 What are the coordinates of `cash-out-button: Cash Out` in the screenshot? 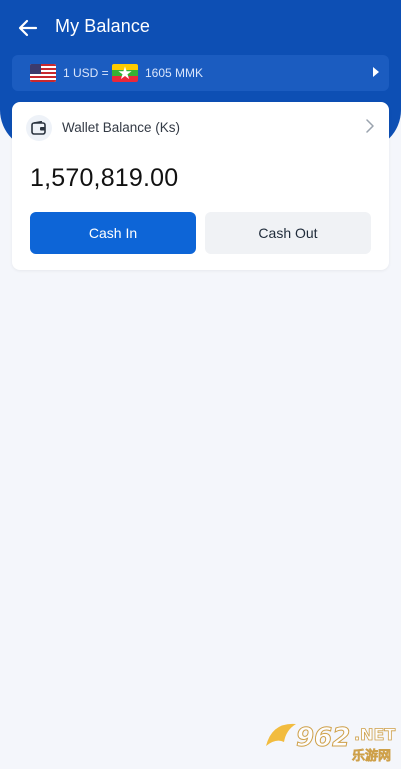 It's located at (288, 233).